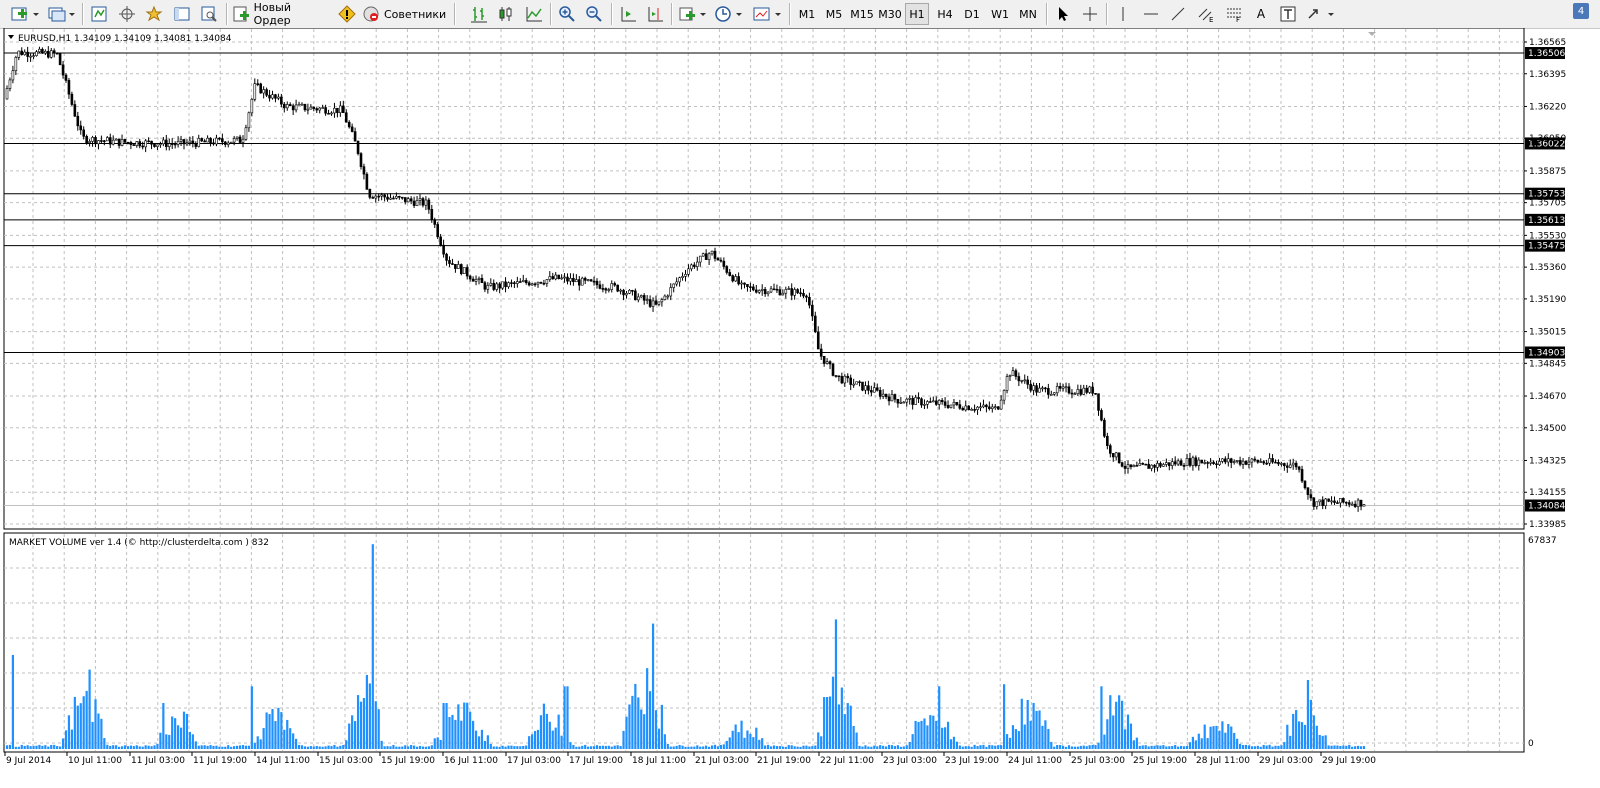 The image size is (1600, 788). I want to click on line-chart-button, so click(534, 14).